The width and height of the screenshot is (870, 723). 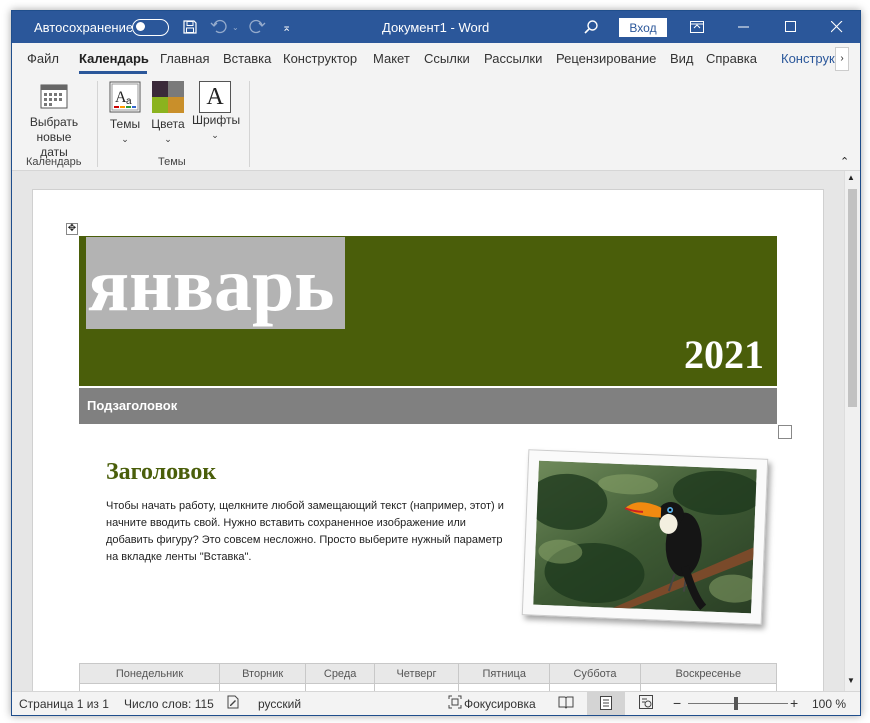 I want to click on active-tab-indicator, so click(x=113, y=72).